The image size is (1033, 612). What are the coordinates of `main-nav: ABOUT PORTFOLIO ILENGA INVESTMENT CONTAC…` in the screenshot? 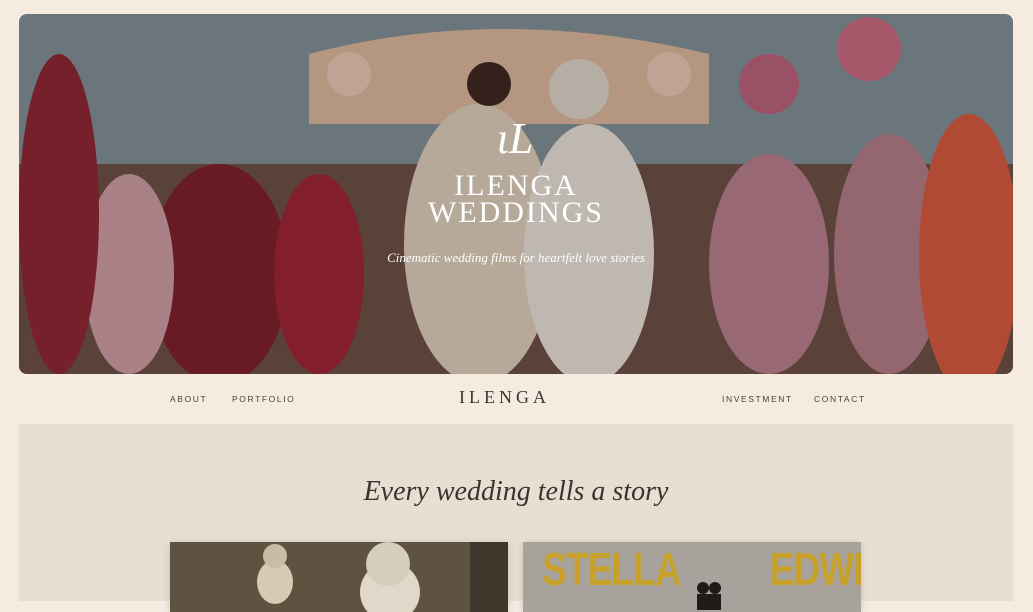 It's located at (516, 399).